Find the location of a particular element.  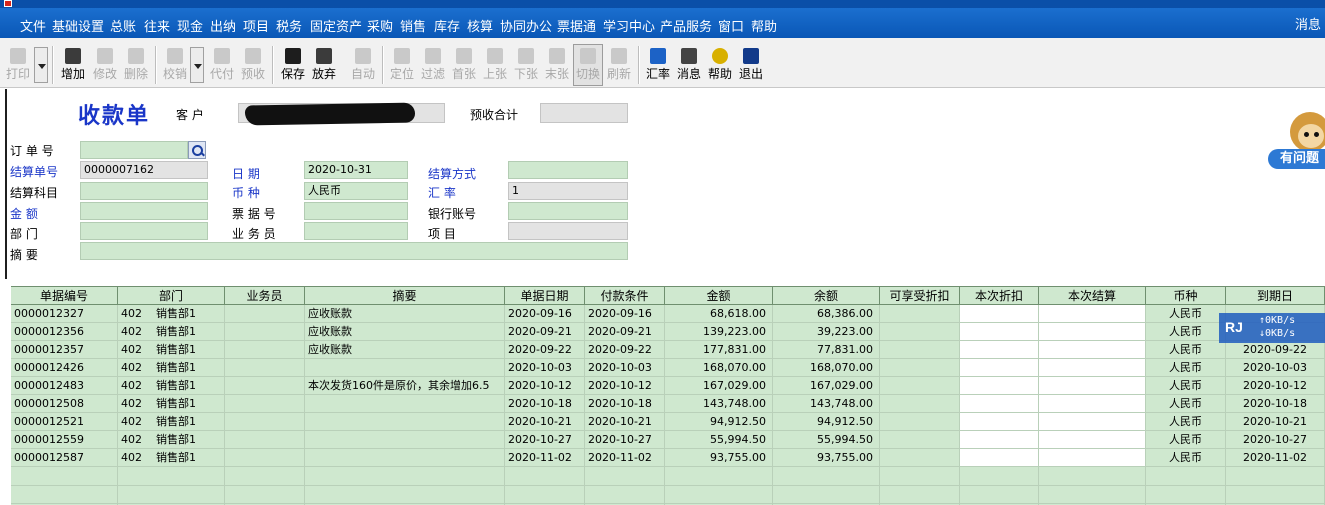

bill-no-field is located at coordinates (356, 211).